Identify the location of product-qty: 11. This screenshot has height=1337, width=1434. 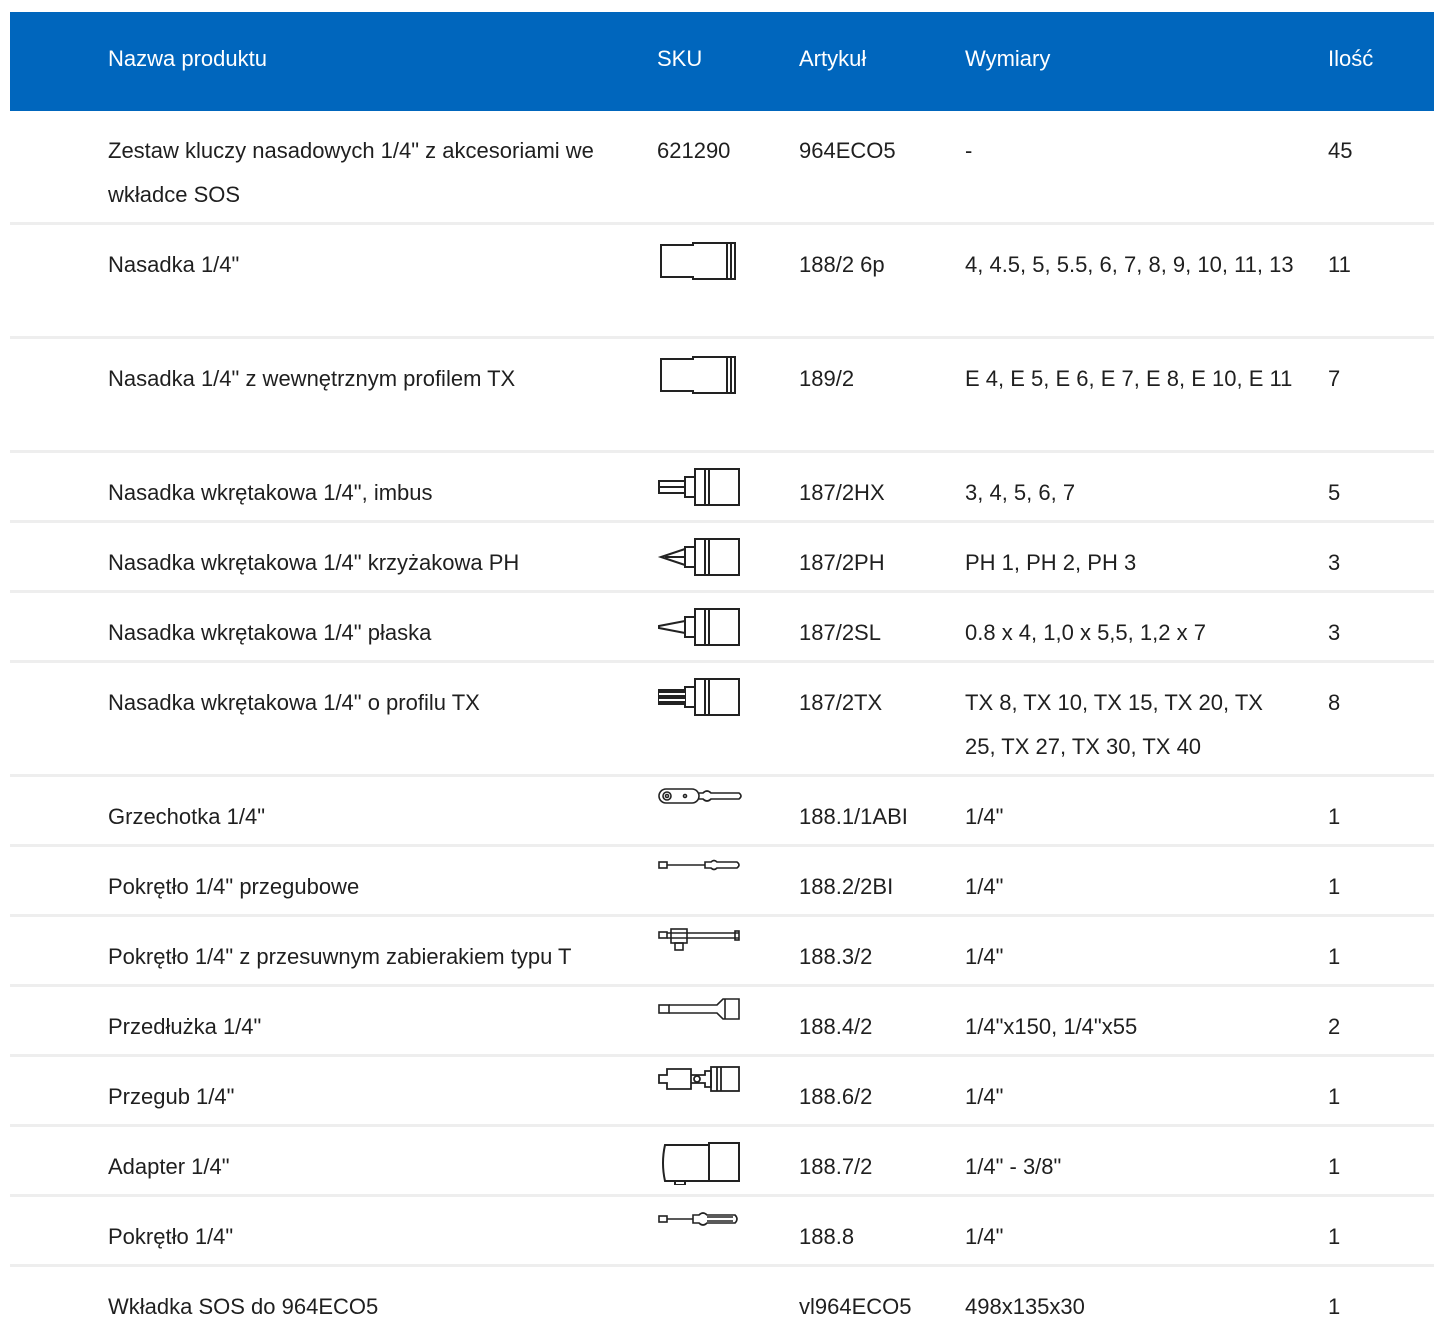
(1339, 264).